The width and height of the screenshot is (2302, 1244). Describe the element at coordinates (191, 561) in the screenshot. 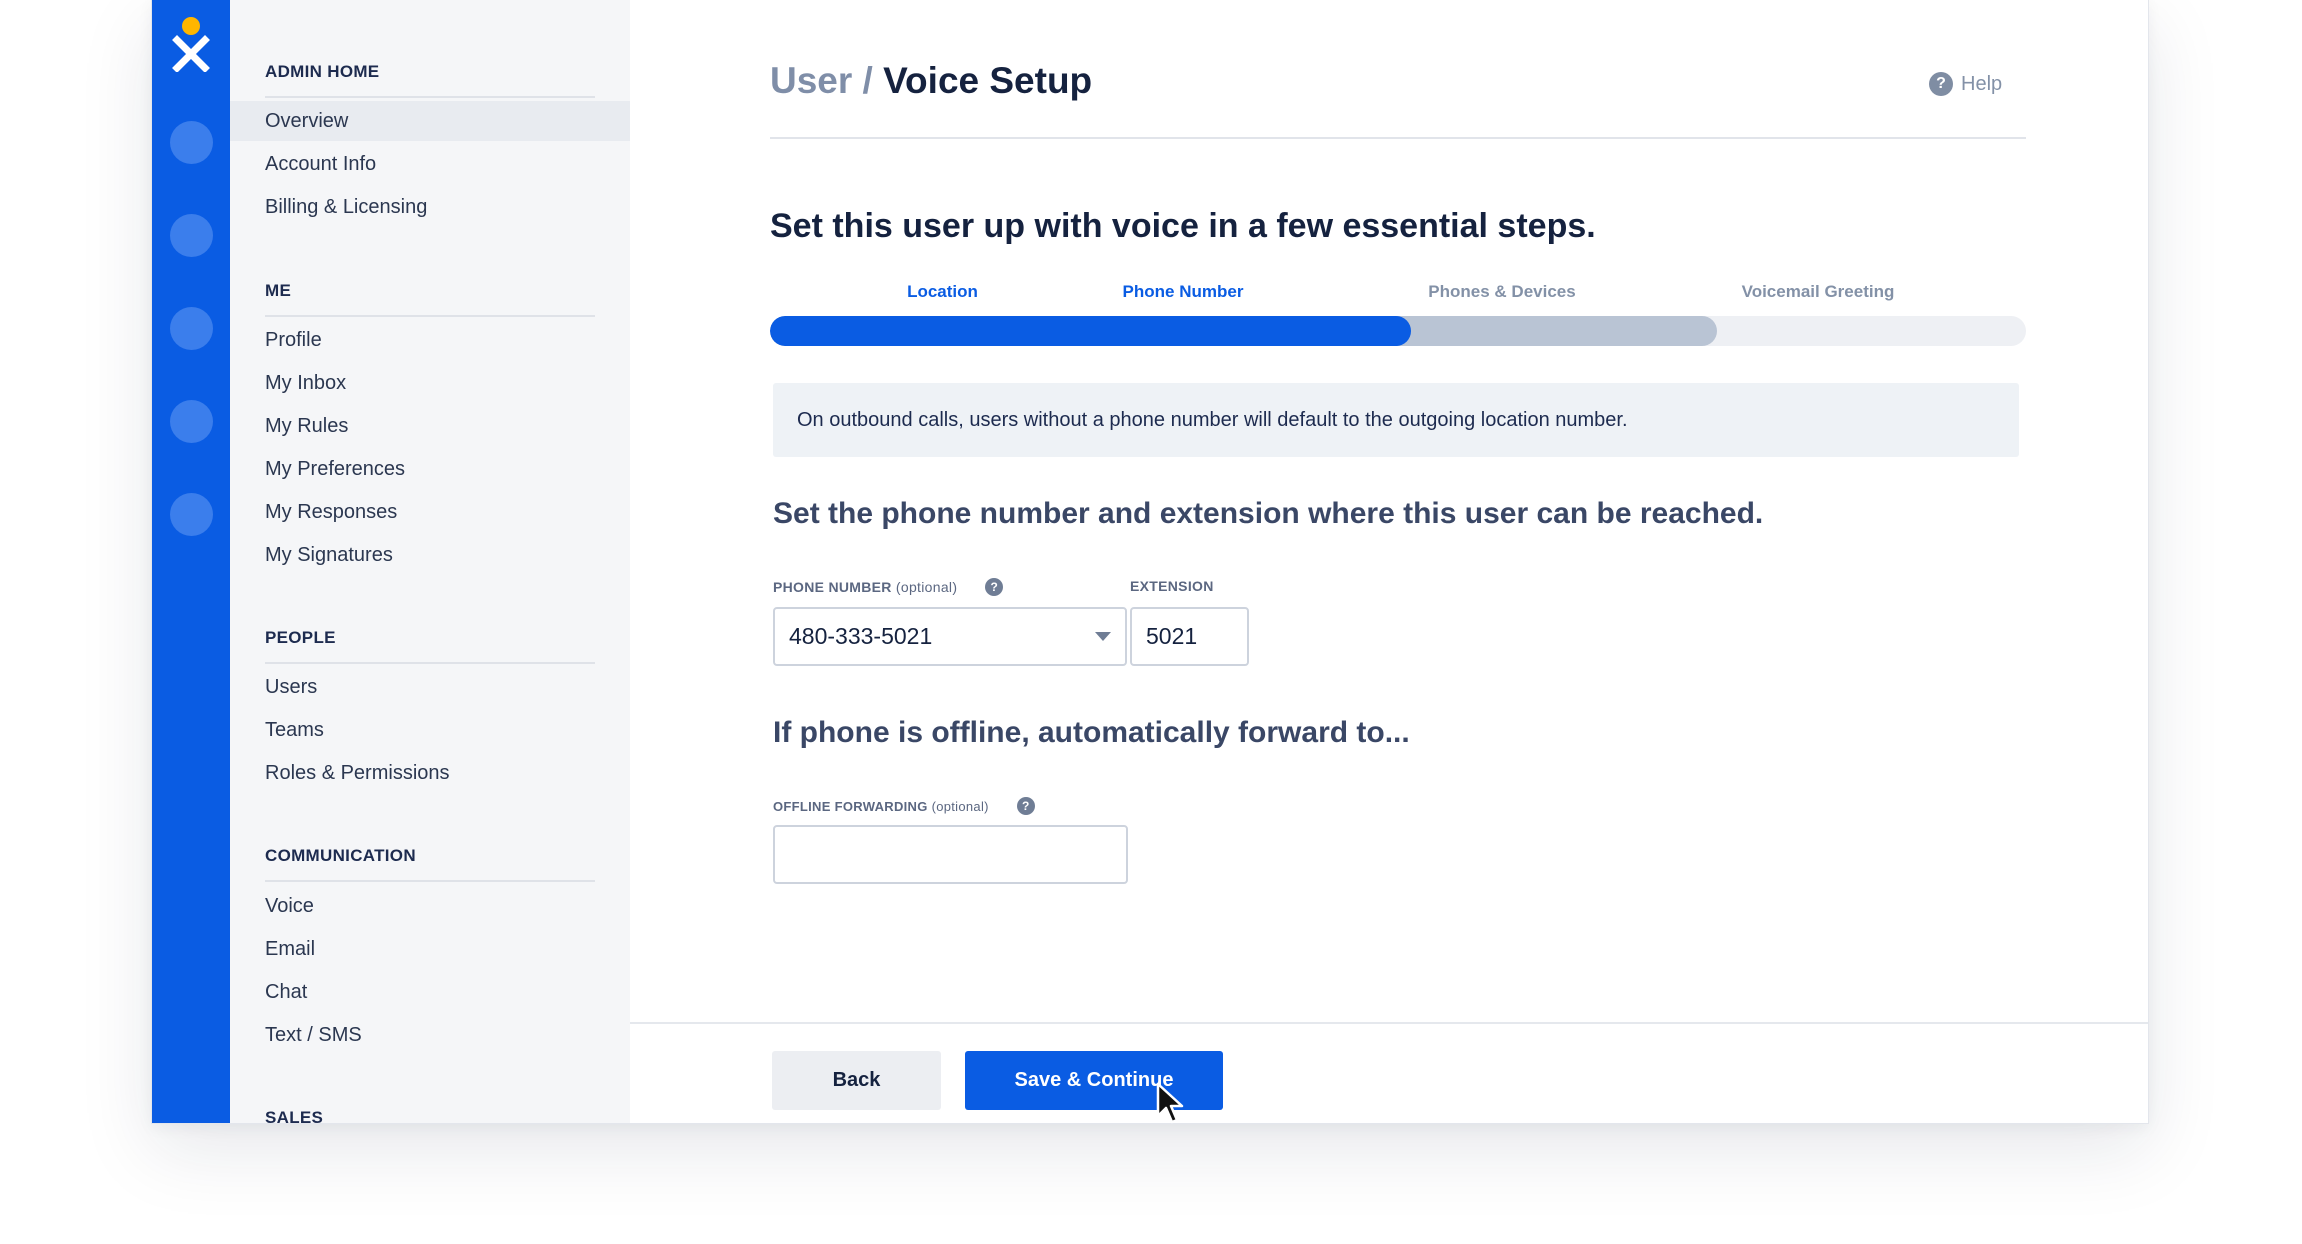

I see `icon-rail` at that location.